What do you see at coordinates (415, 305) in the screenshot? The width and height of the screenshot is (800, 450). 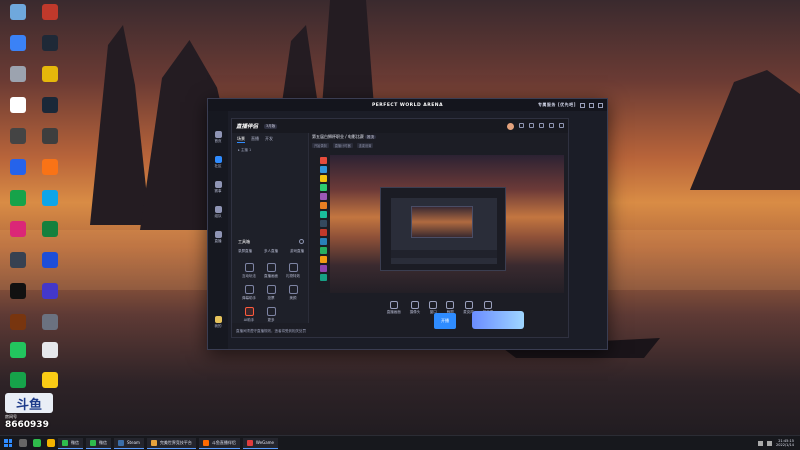 I see `camera-icon` at bounding box center [415, 305].